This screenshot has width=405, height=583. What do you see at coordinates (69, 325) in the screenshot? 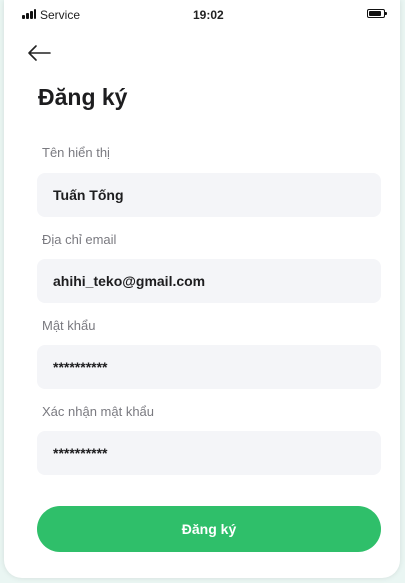
I see `password-label: Mật khẩu` at bounding box center [69, 325].